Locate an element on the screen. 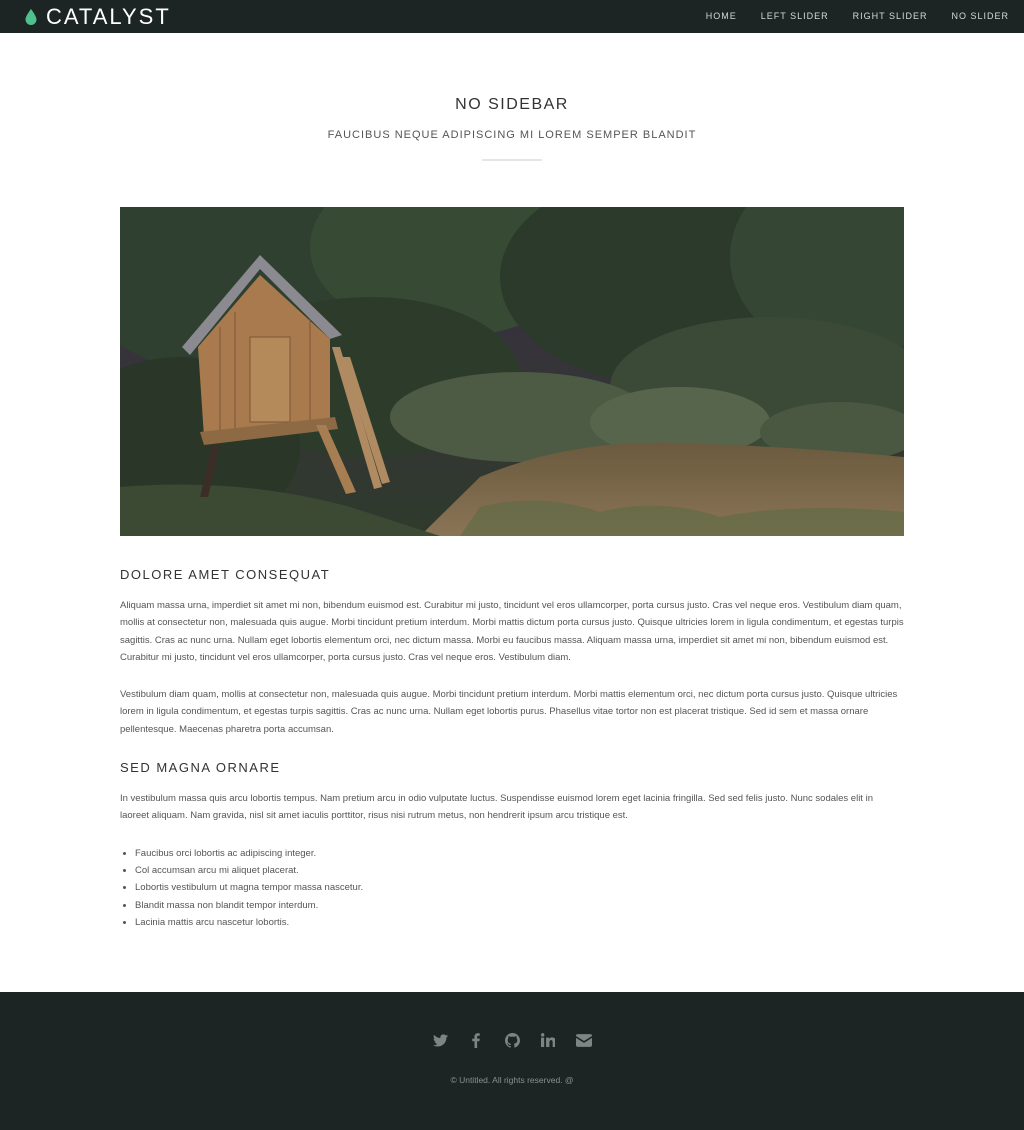  github-icon is located at coordinates (512, 1040).